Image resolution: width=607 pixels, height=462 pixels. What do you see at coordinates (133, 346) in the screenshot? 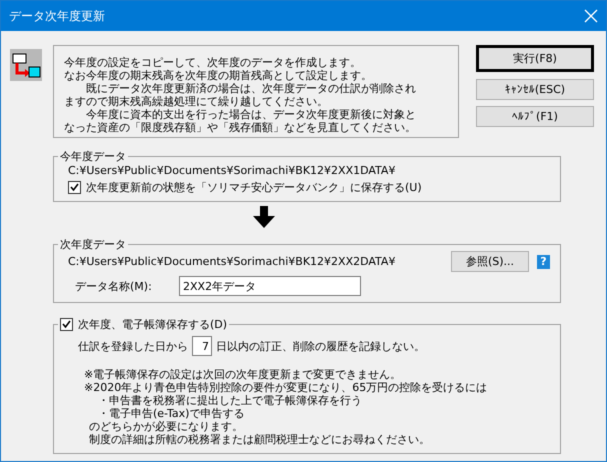
I see `setting-text: 仕訳を登録した日から` at bounding box center [133, 346].